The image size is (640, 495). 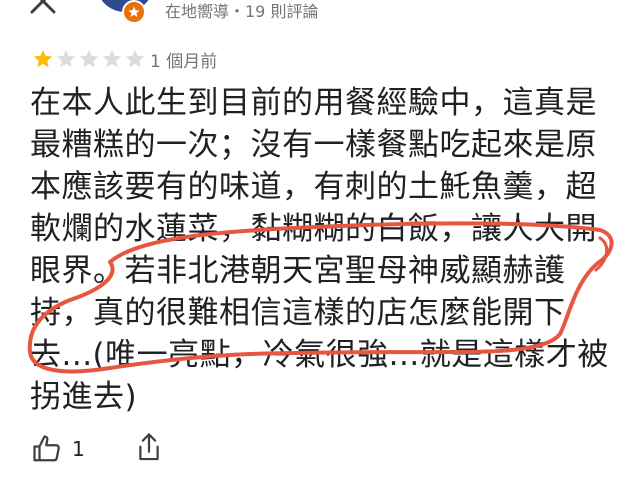 I want to click on review-line-8: 拐進去), so click(x=84, y=397).